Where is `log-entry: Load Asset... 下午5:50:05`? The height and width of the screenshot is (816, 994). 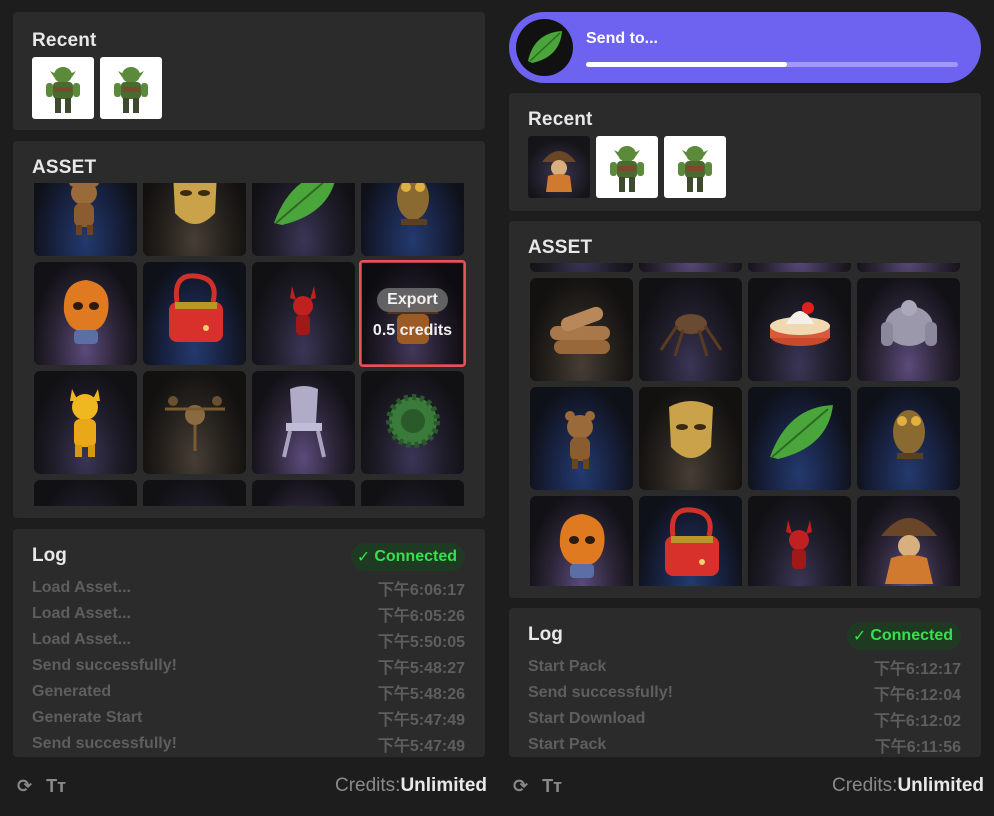 log-entry: Load Asset... 下午5:50:05 is located at coordinates (248, 641).